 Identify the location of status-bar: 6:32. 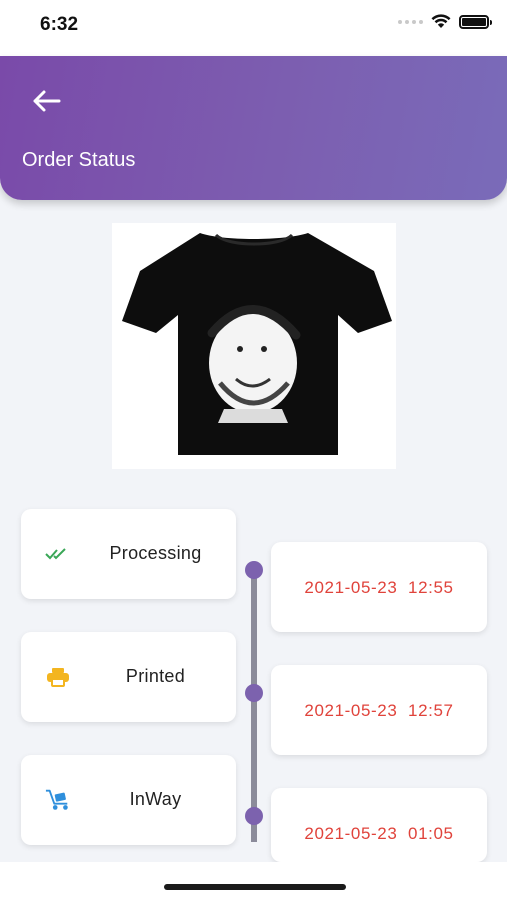
(253, 28).